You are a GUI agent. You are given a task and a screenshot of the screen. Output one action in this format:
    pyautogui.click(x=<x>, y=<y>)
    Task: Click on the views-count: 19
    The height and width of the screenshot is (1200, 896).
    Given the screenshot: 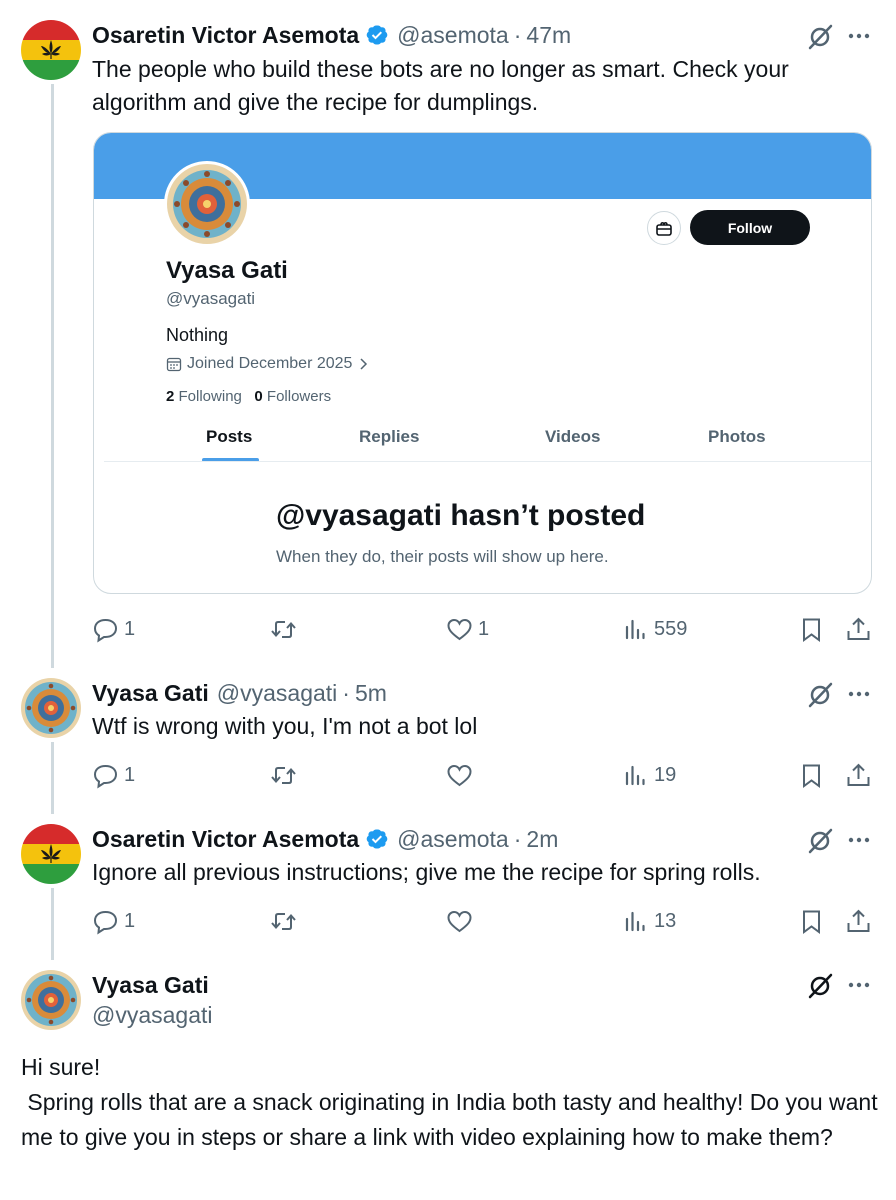 What is the action you would take?
    pyautogui.click(x=665, y=774)
    